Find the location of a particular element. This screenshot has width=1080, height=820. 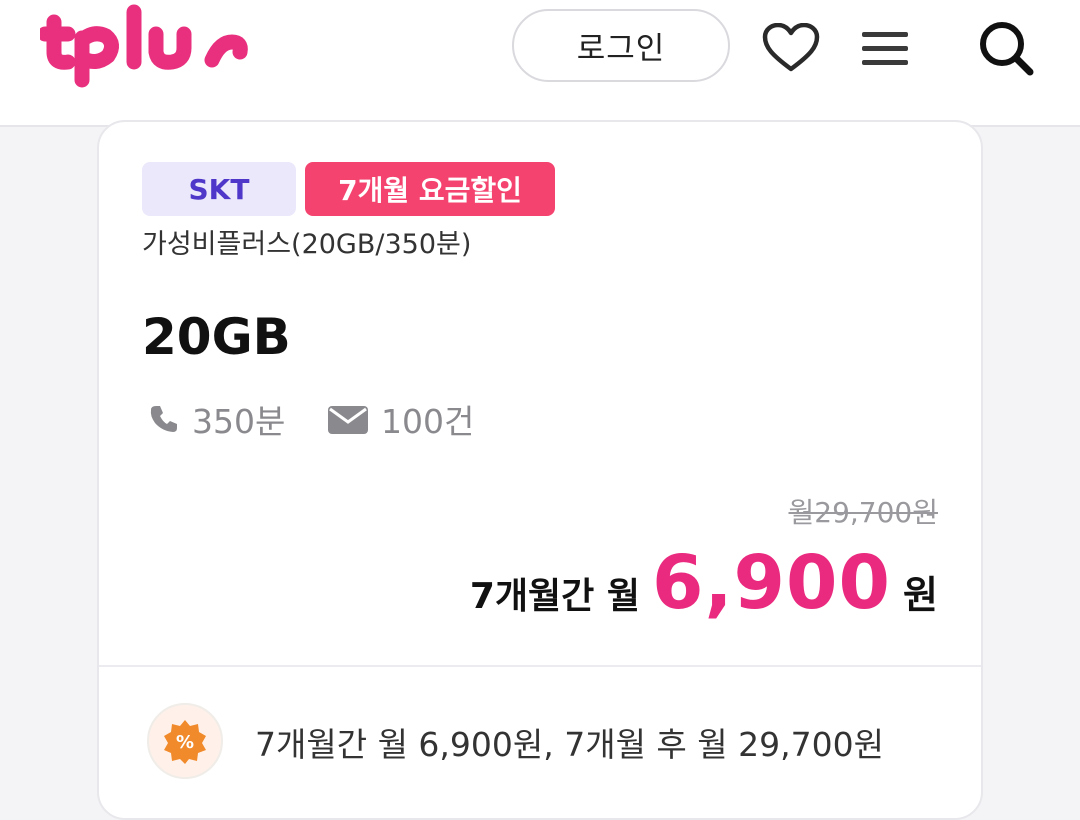

mail-icon is located at coordinates (348, 419).